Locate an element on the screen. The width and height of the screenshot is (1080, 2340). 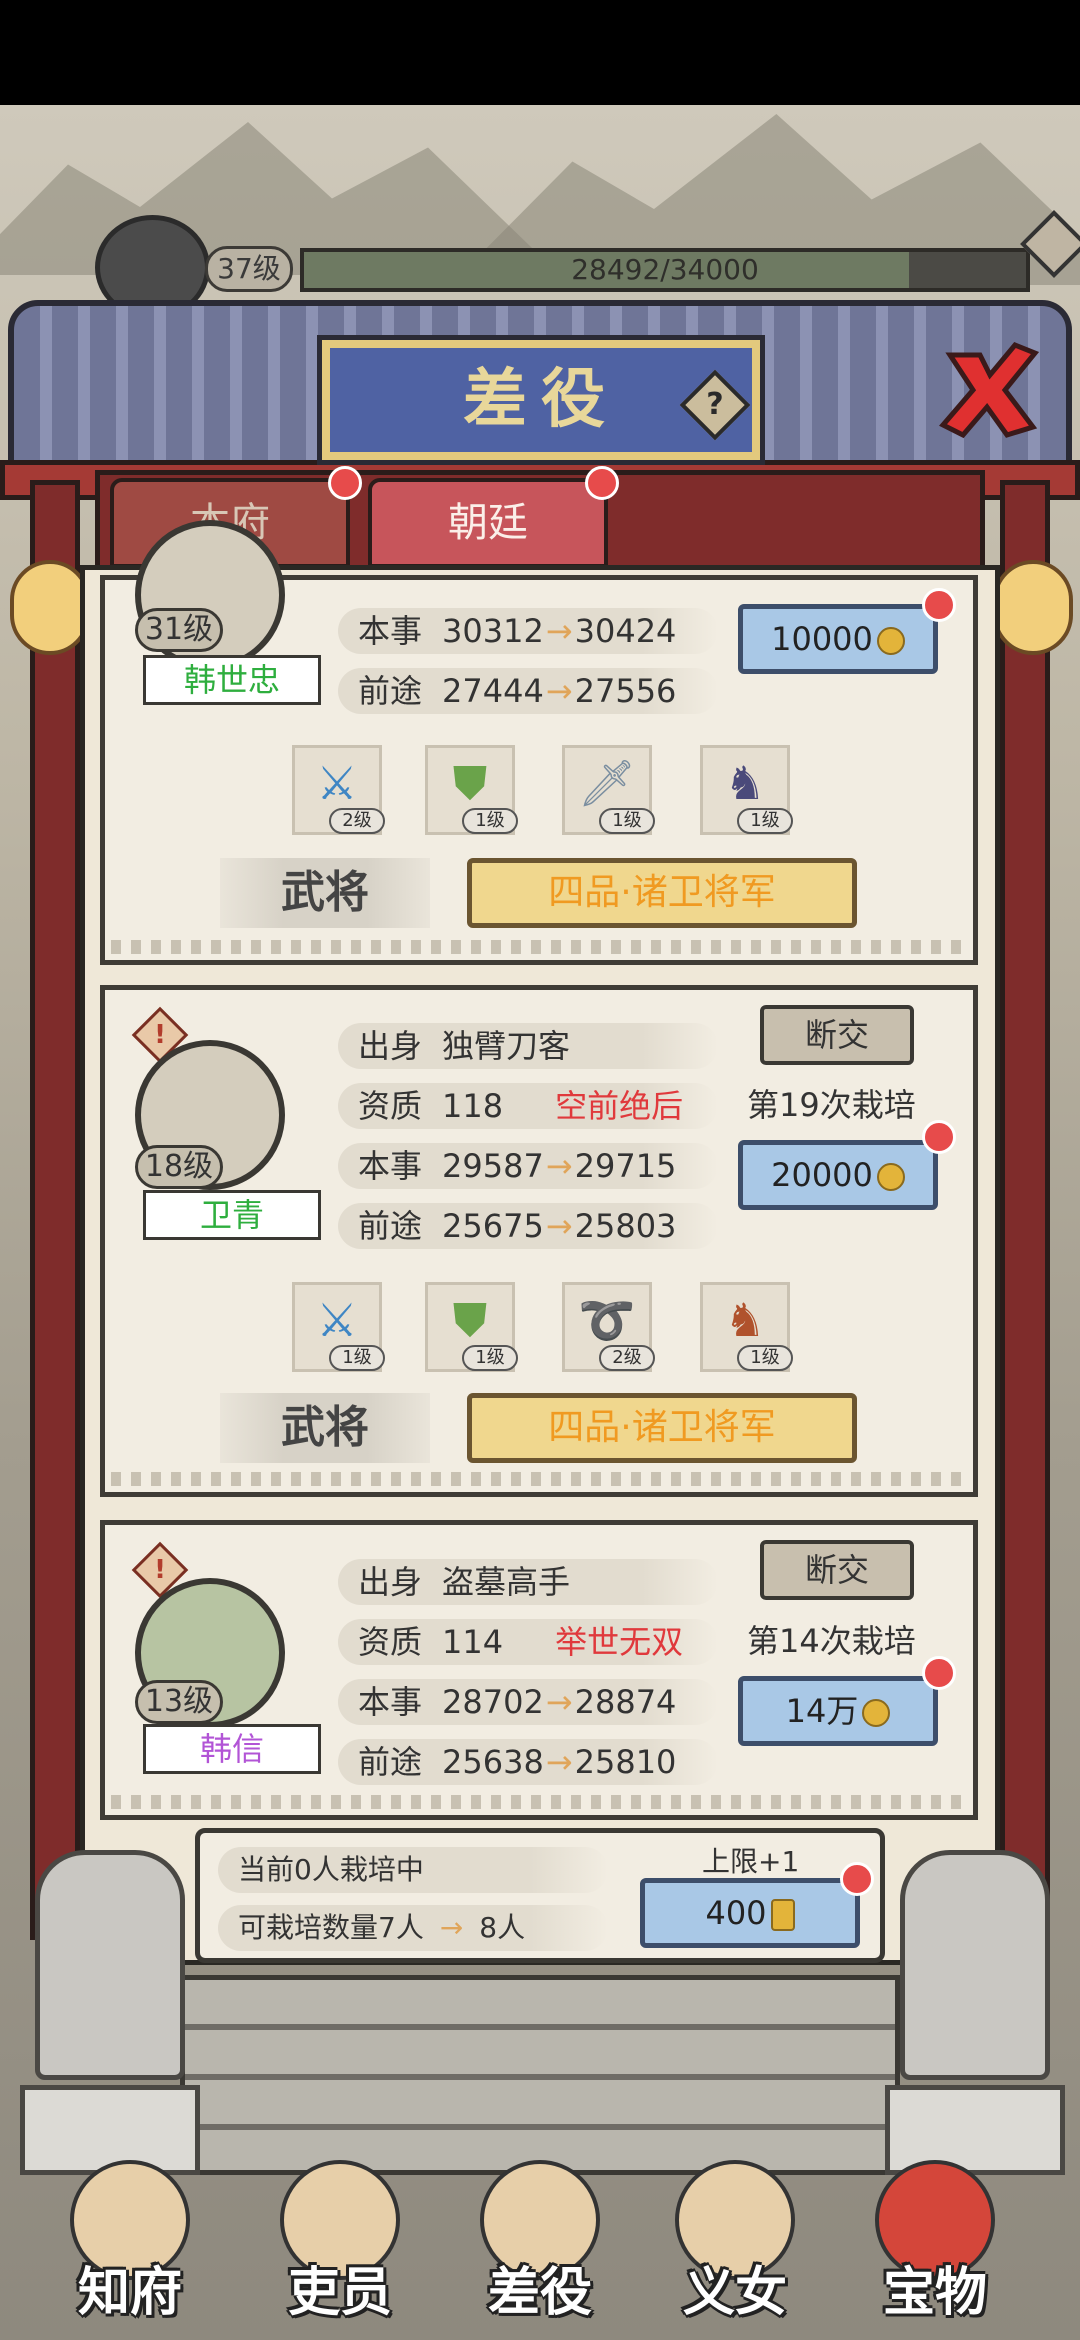
cost: 20000 is located at coordinates (822, 1175).